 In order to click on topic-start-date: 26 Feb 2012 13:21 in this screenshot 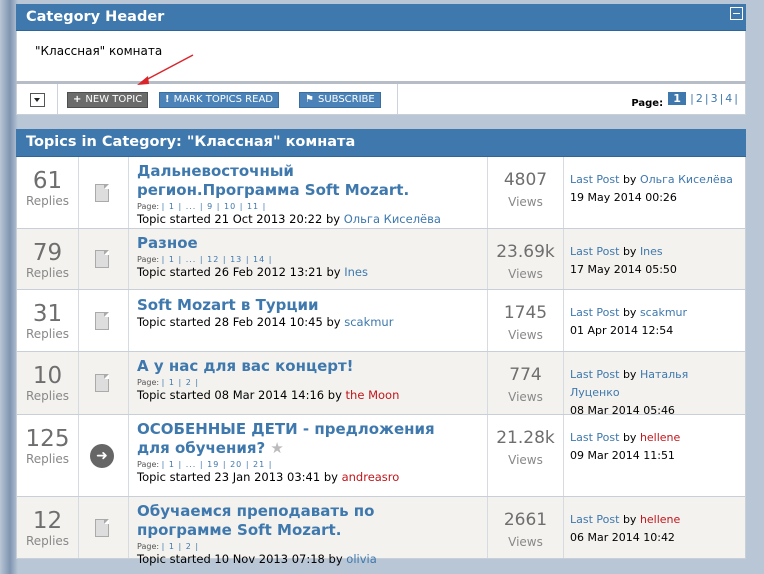, I will do `click(268, 272)`.